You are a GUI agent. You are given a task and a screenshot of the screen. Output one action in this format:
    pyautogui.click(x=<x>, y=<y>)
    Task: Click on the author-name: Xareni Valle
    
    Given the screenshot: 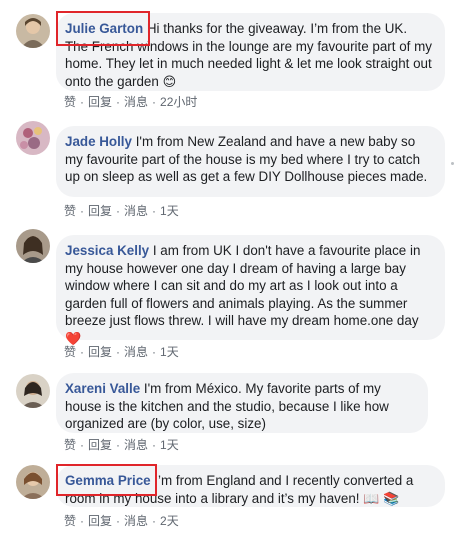 What is the action you would take?
    pyautogui.click(x=102, y=388)
    